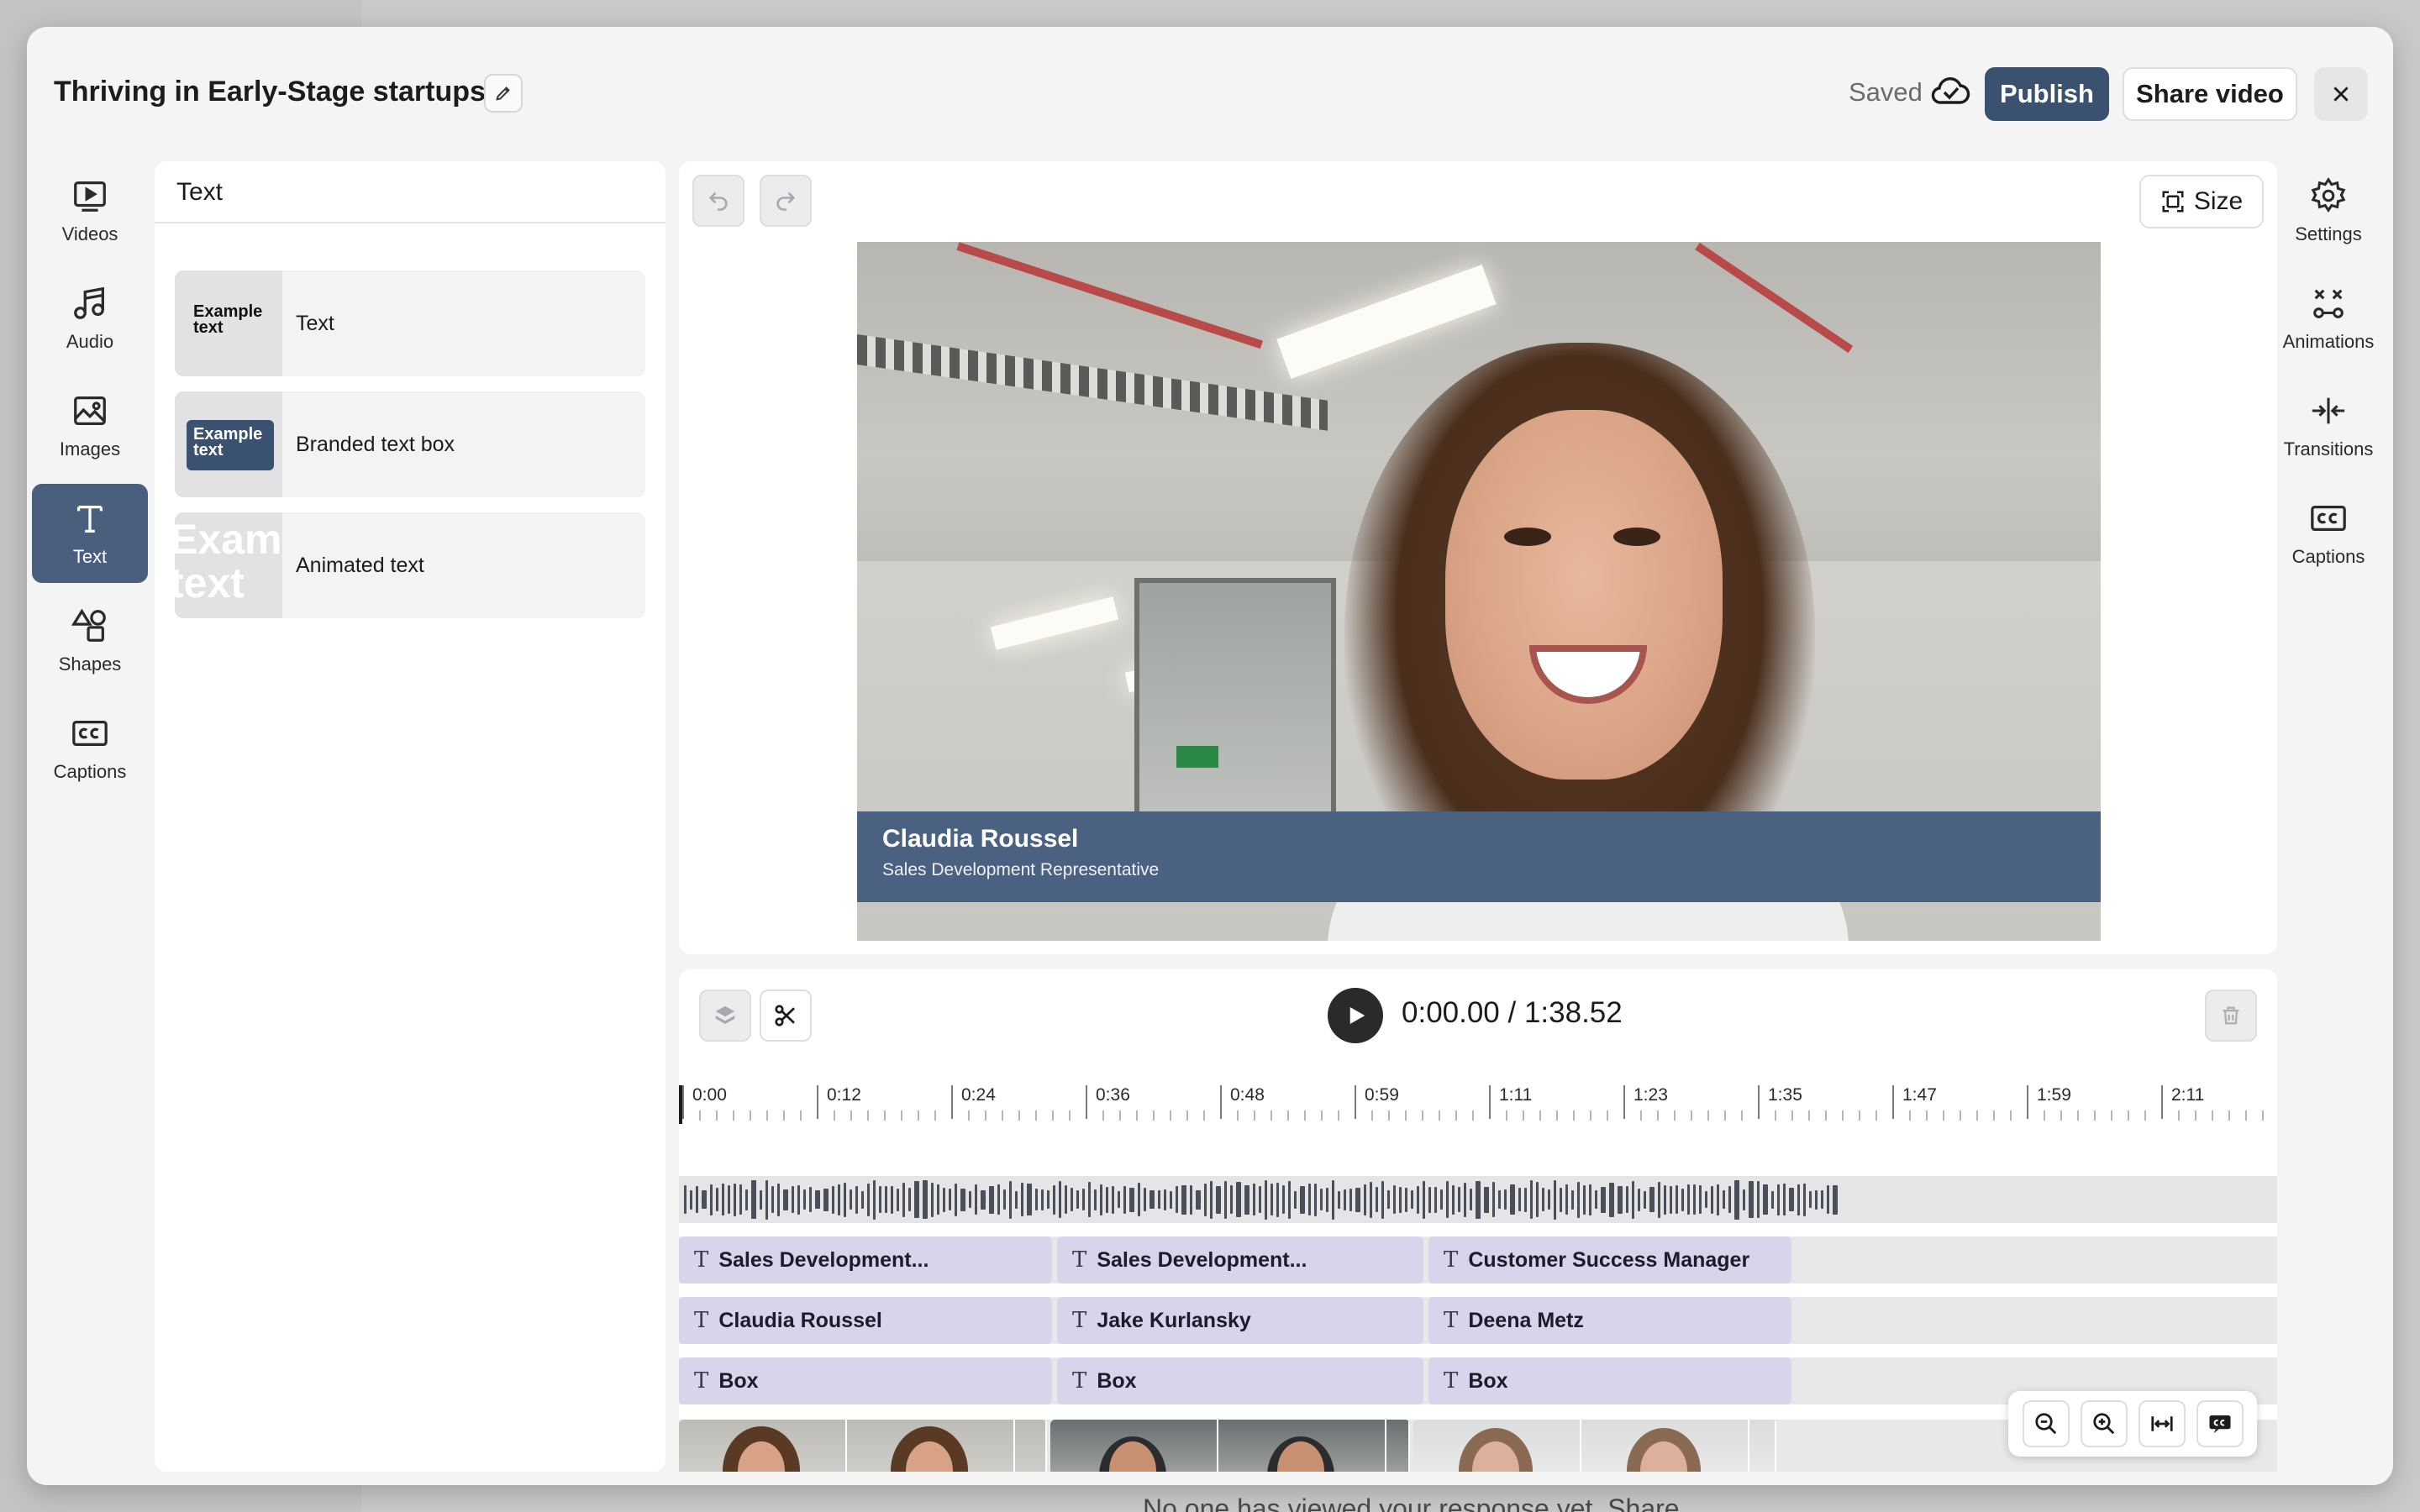  Describe the element at coordinates (90, 533) in the screenshot. I see `rail-item-text: Text` at that location.